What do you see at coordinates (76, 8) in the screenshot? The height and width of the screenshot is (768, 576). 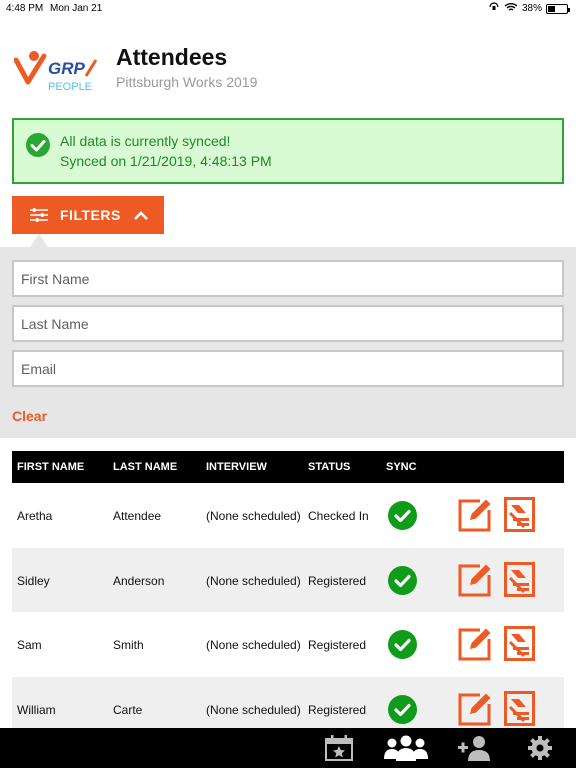 I see `status-date: Mon Jan 21` at bounding box center [76, 8].